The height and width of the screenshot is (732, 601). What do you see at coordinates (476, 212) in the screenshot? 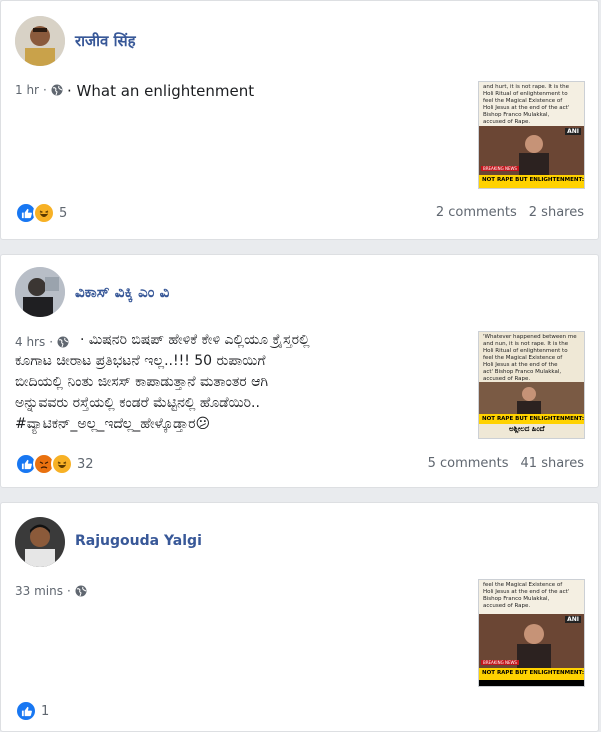
I see `comments-link: 2 comments` at bounding box center [476, 212].